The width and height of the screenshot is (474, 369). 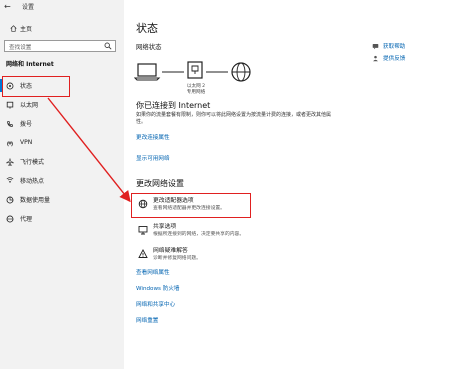 What do you see at coordinates (195, 70) in the screenshot?
I see `ethernet-adapter-icon` at bounding box center [195, 70].